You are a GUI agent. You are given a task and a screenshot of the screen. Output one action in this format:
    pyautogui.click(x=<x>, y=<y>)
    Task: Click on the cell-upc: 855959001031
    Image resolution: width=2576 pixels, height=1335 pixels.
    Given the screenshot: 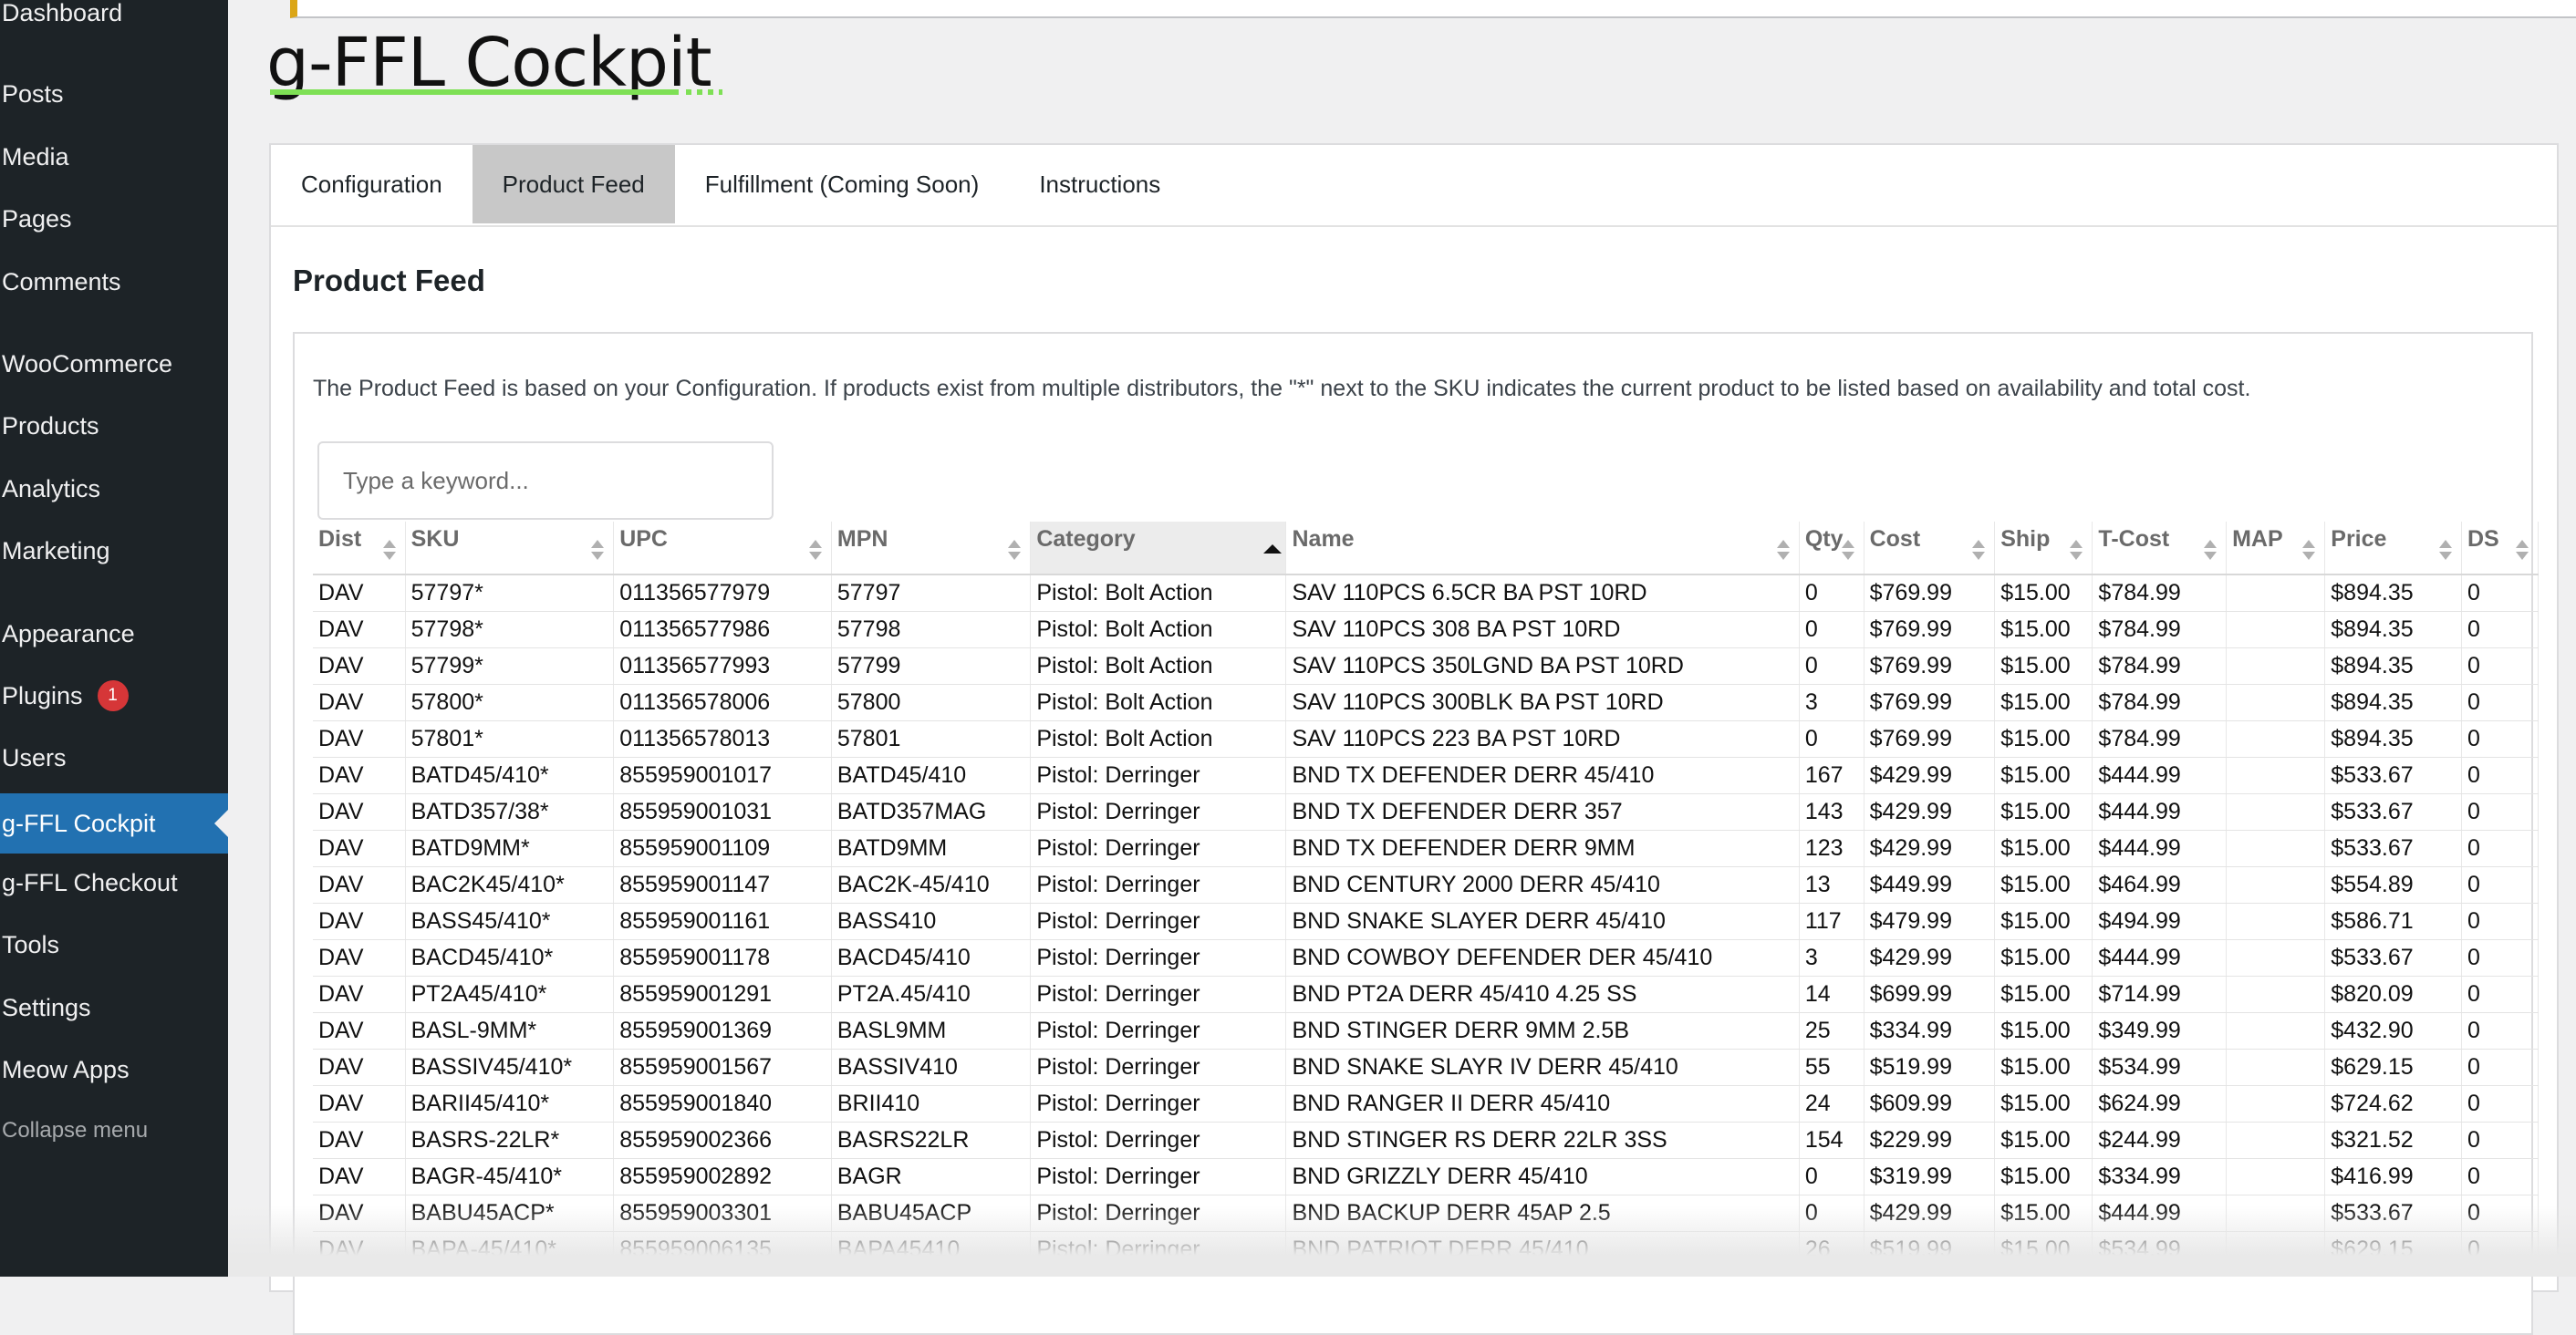 What is the action you would take?
    pyautogui.click(x=722, y=812)
    